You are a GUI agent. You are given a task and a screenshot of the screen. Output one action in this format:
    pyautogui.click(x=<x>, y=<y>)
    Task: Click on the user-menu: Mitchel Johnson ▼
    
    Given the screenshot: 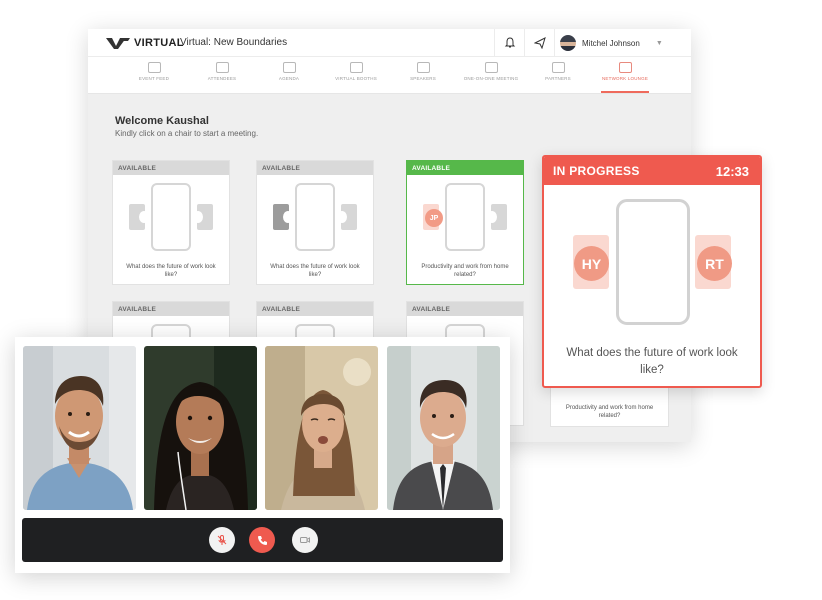 What is the action you would take?
    pyautogui.click(x=622, y=43)
    